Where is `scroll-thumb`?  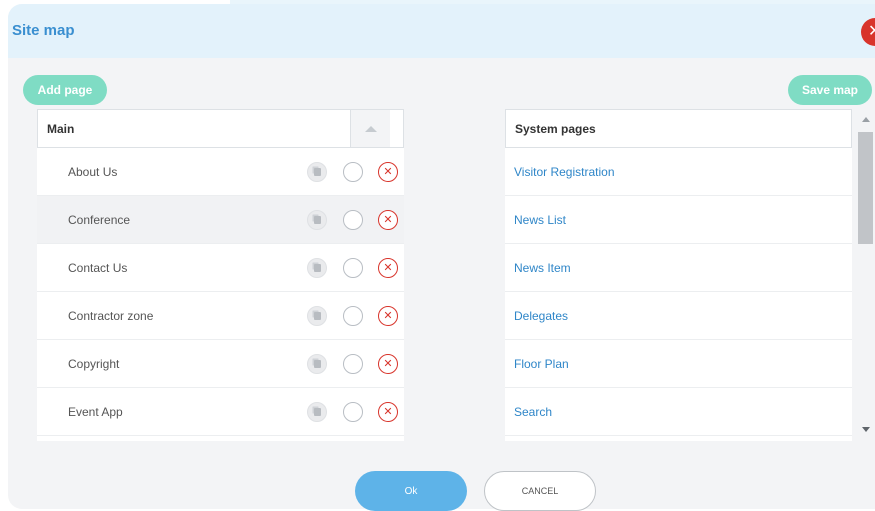
scroll-thumb is located at coordinates (865, 188).